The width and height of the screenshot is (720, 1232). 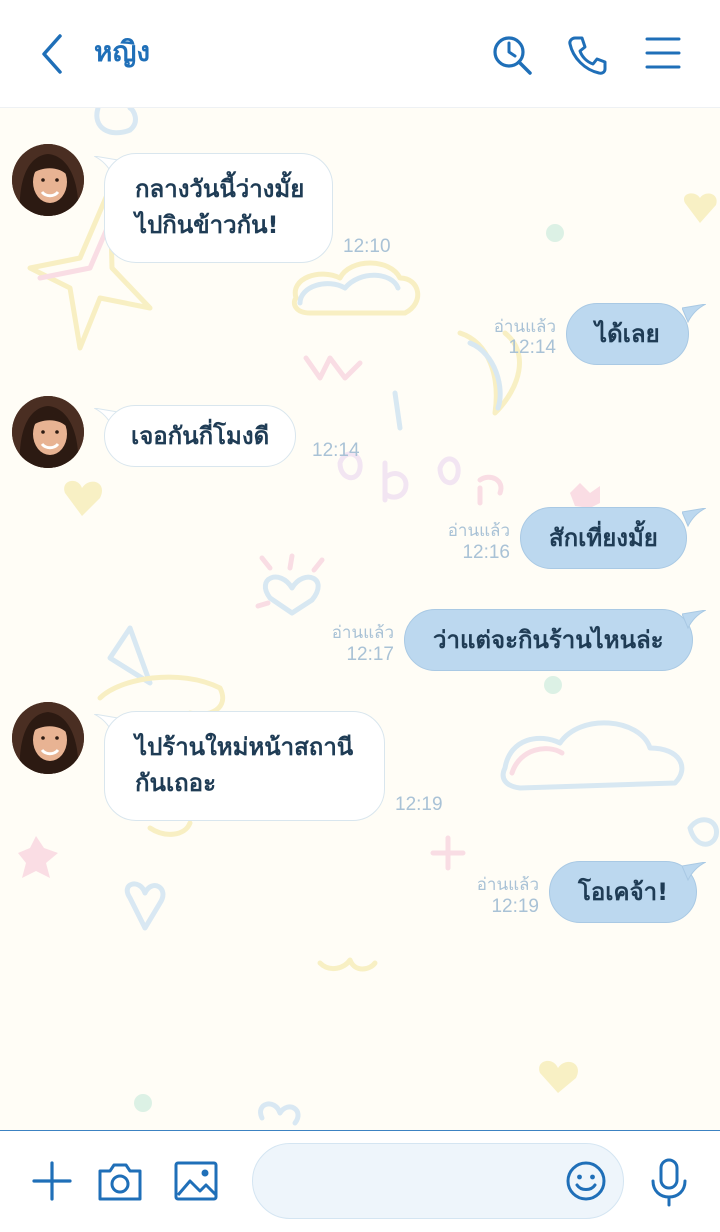 I want to click on voice-button, so click(x=669, y=1182).